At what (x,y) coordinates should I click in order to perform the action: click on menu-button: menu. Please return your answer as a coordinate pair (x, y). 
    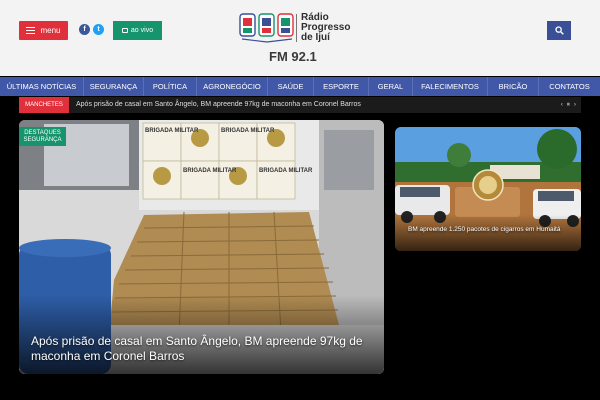
    Looking at the image, I should click on (43, 30).